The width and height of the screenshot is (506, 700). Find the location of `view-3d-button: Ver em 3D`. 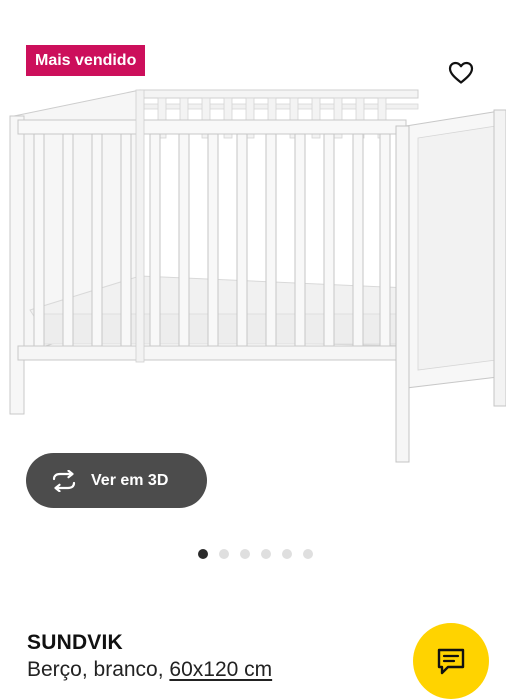

view-3d-button: Ver em 3D is located at coordinates (116, 480).